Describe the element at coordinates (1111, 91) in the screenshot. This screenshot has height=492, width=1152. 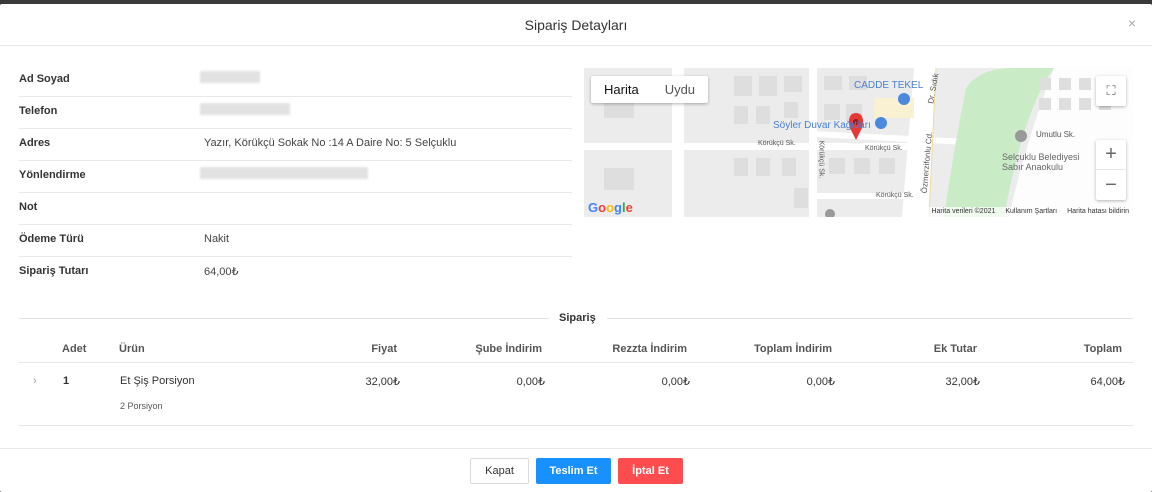
I see `fullscreen-icon: ⛶` at that location.